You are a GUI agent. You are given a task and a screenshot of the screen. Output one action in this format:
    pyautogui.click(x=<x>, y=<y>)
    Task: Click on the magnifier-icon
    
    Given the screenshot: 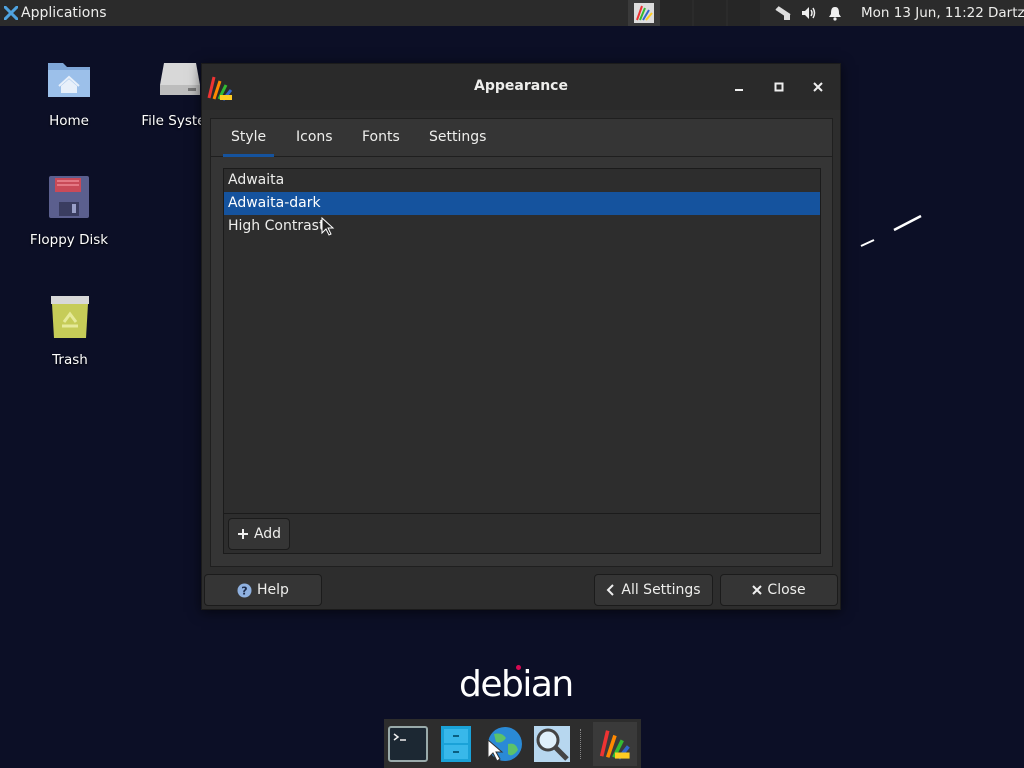 What is the action you would take?
    pyautogui.click(x=552, y=744)
    